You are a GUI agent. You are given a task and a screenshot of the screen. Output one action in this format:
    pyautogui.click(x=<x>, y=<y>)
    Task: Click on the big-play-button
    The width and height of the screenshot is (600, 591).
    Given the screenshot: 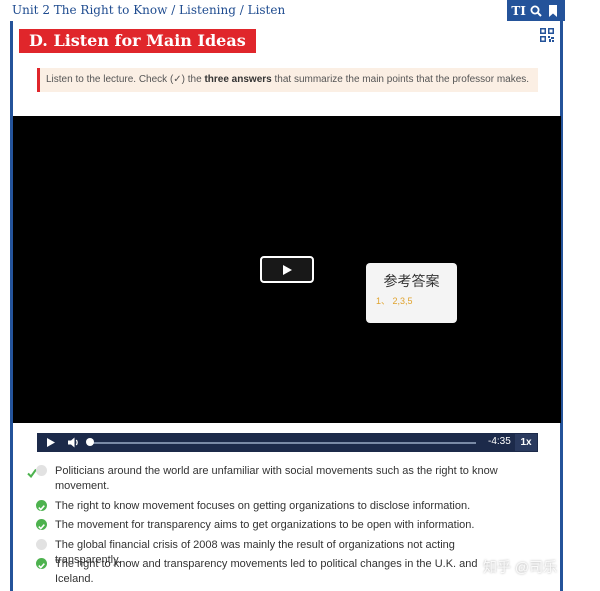 What is the action you would take?
    pyautogui.click(x=287, y=269)
    